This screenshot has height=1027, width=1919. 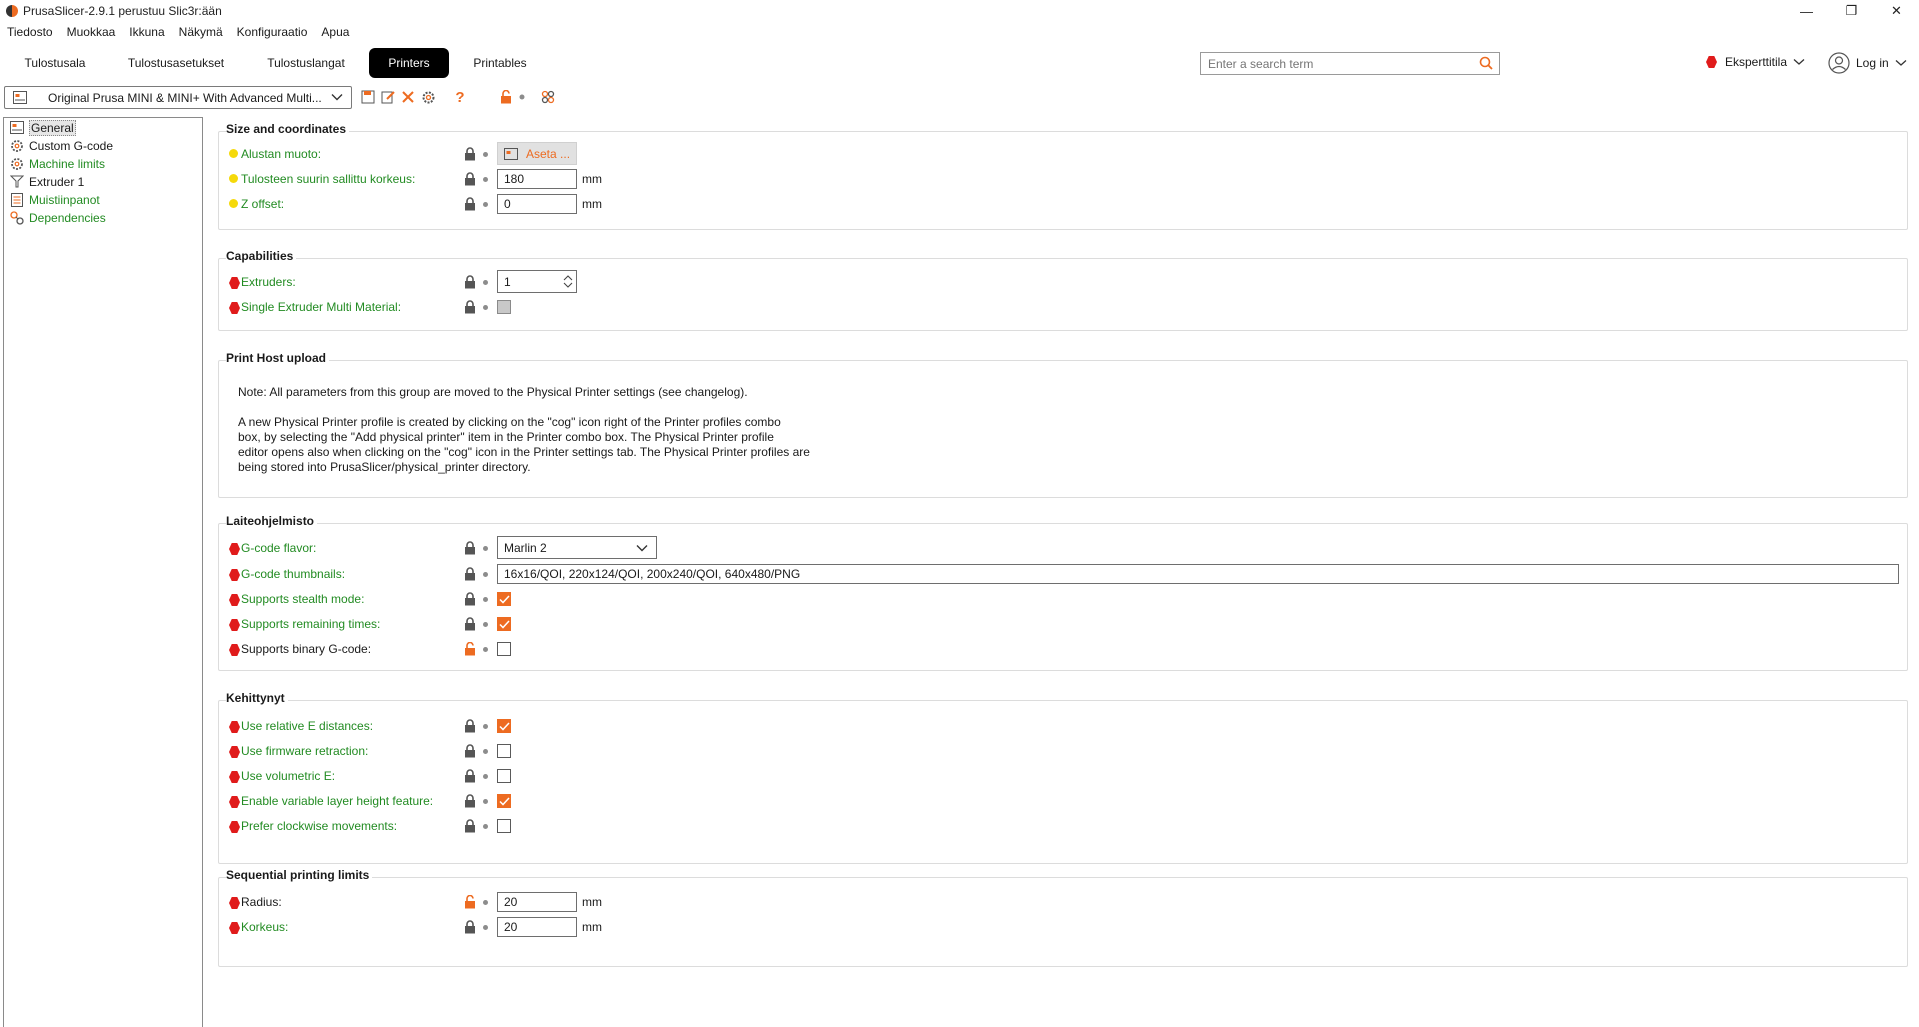 I want to click on extruders-spinner: 1, so click(x=537, y=281).